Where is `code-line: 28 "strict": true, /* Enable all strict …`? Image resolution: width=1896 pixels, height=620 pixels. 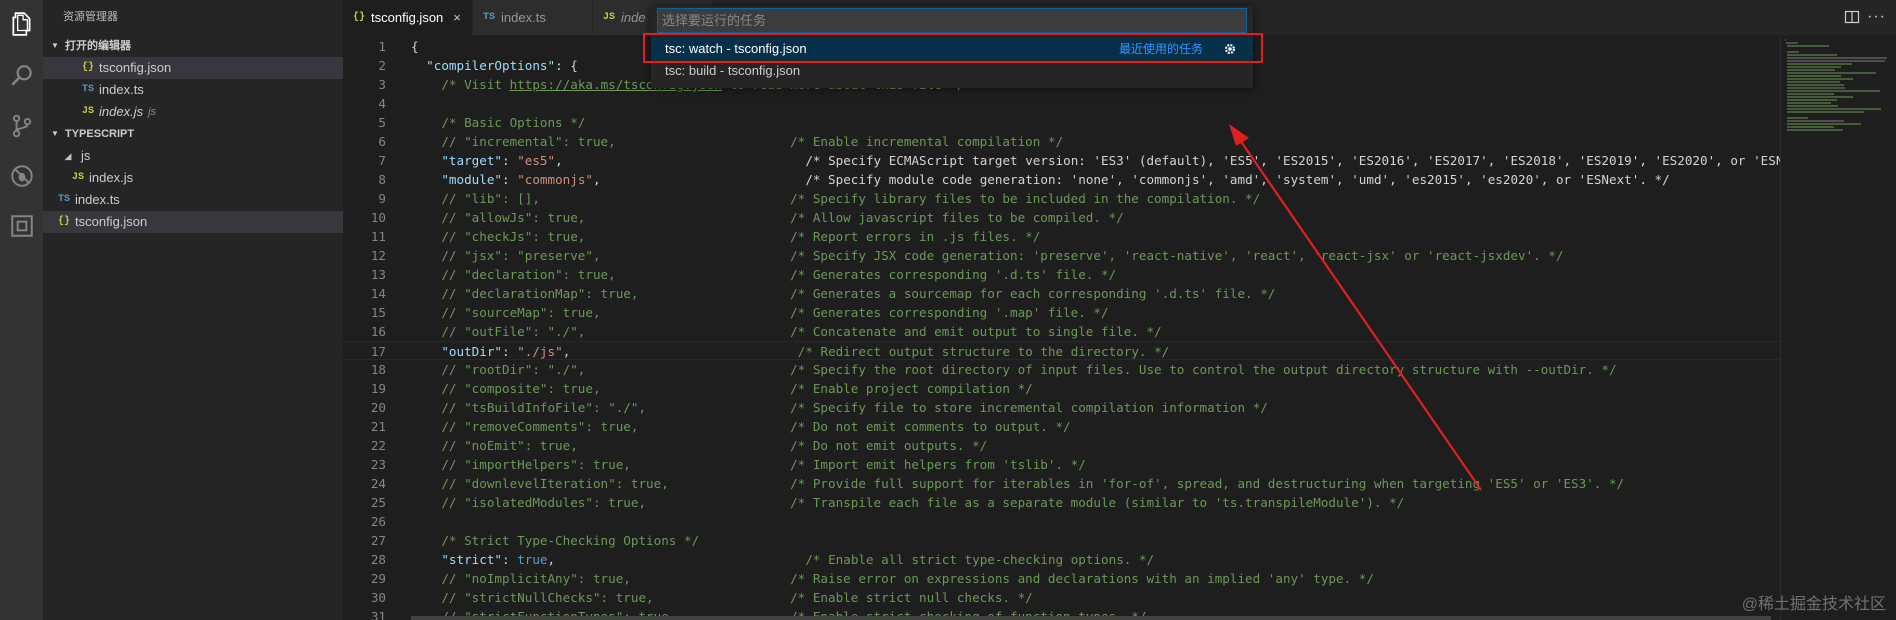
code-line: 28 "strict": true, /* Enable all strict … is located at coordinates (1061, 559).